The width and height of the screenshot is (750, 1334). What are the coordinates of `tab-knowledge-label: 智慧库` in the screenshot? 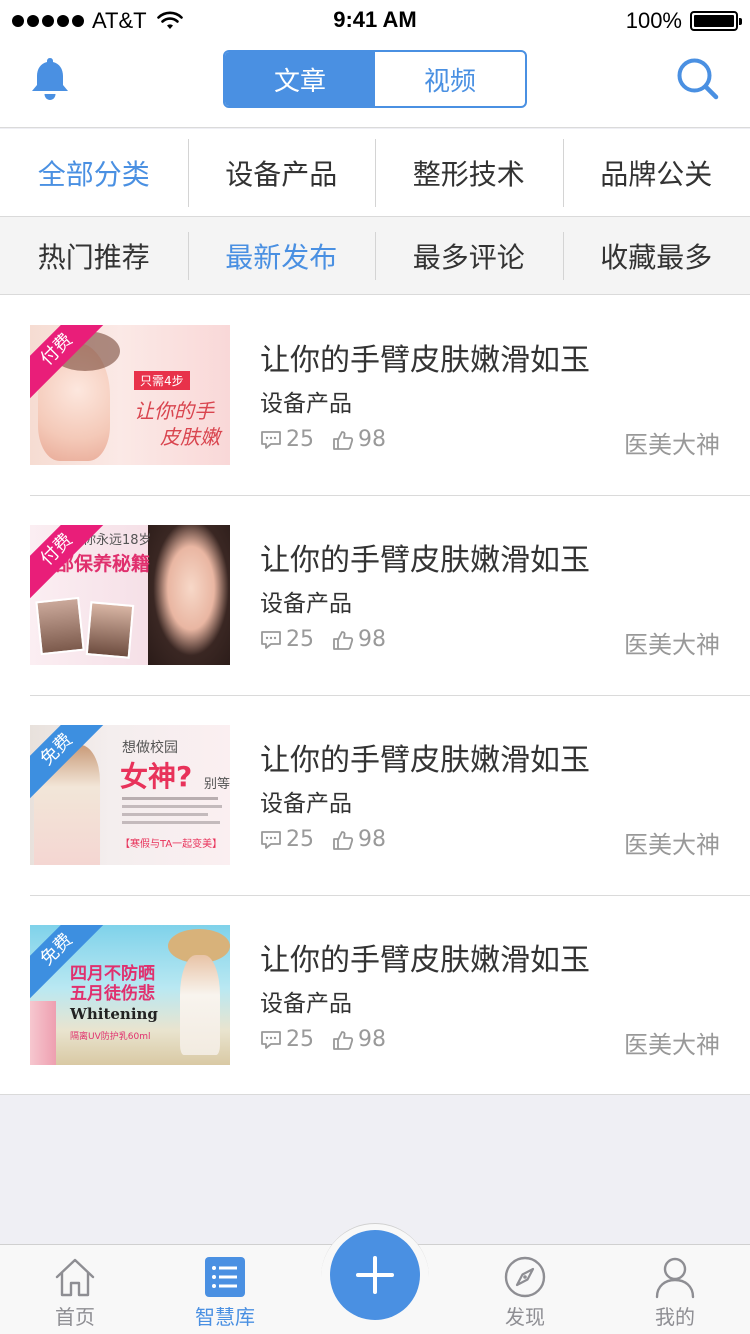 It's located at (225, 1317).